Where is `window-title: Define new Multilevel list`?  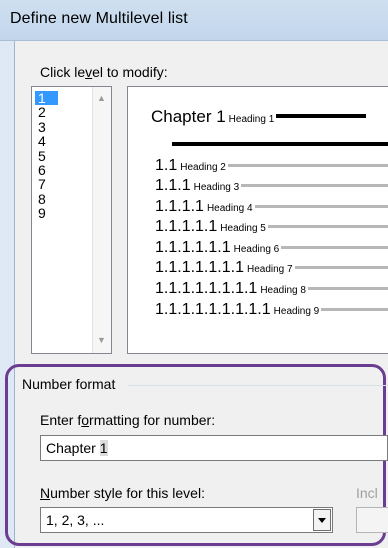 window-title: Define new Multilevel list is located at coordinates (99, 18).